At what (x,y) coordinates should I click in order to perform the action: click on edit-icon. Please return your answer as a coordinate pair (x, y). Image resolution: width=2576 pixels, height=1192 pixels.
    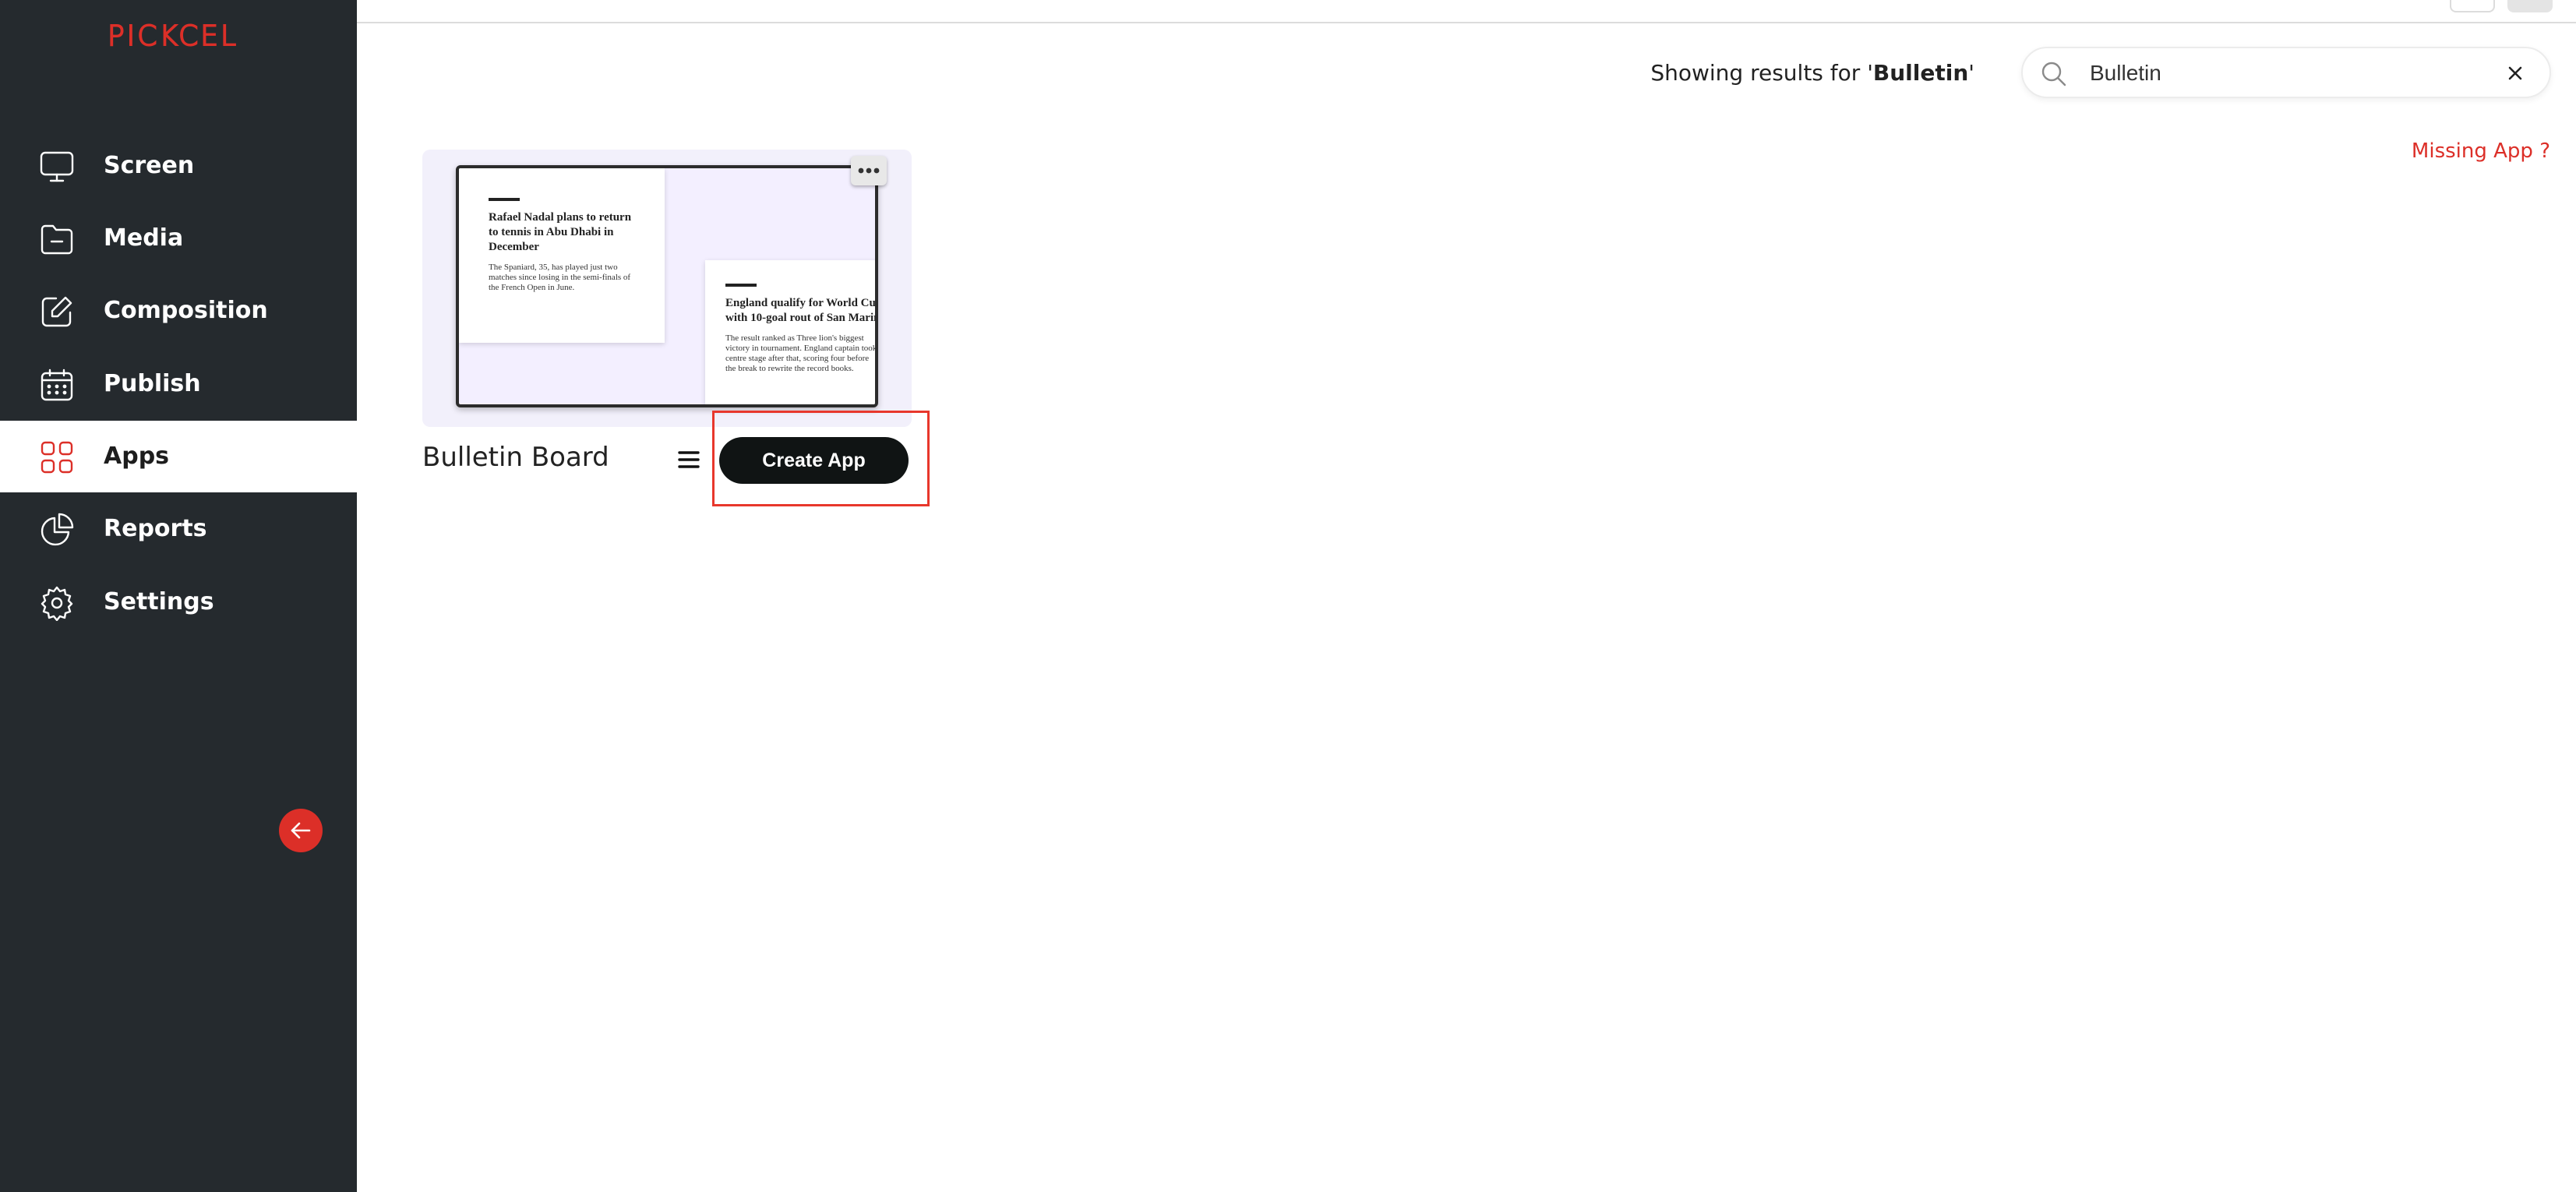
    Looking at the image, I should click on (57, 312).